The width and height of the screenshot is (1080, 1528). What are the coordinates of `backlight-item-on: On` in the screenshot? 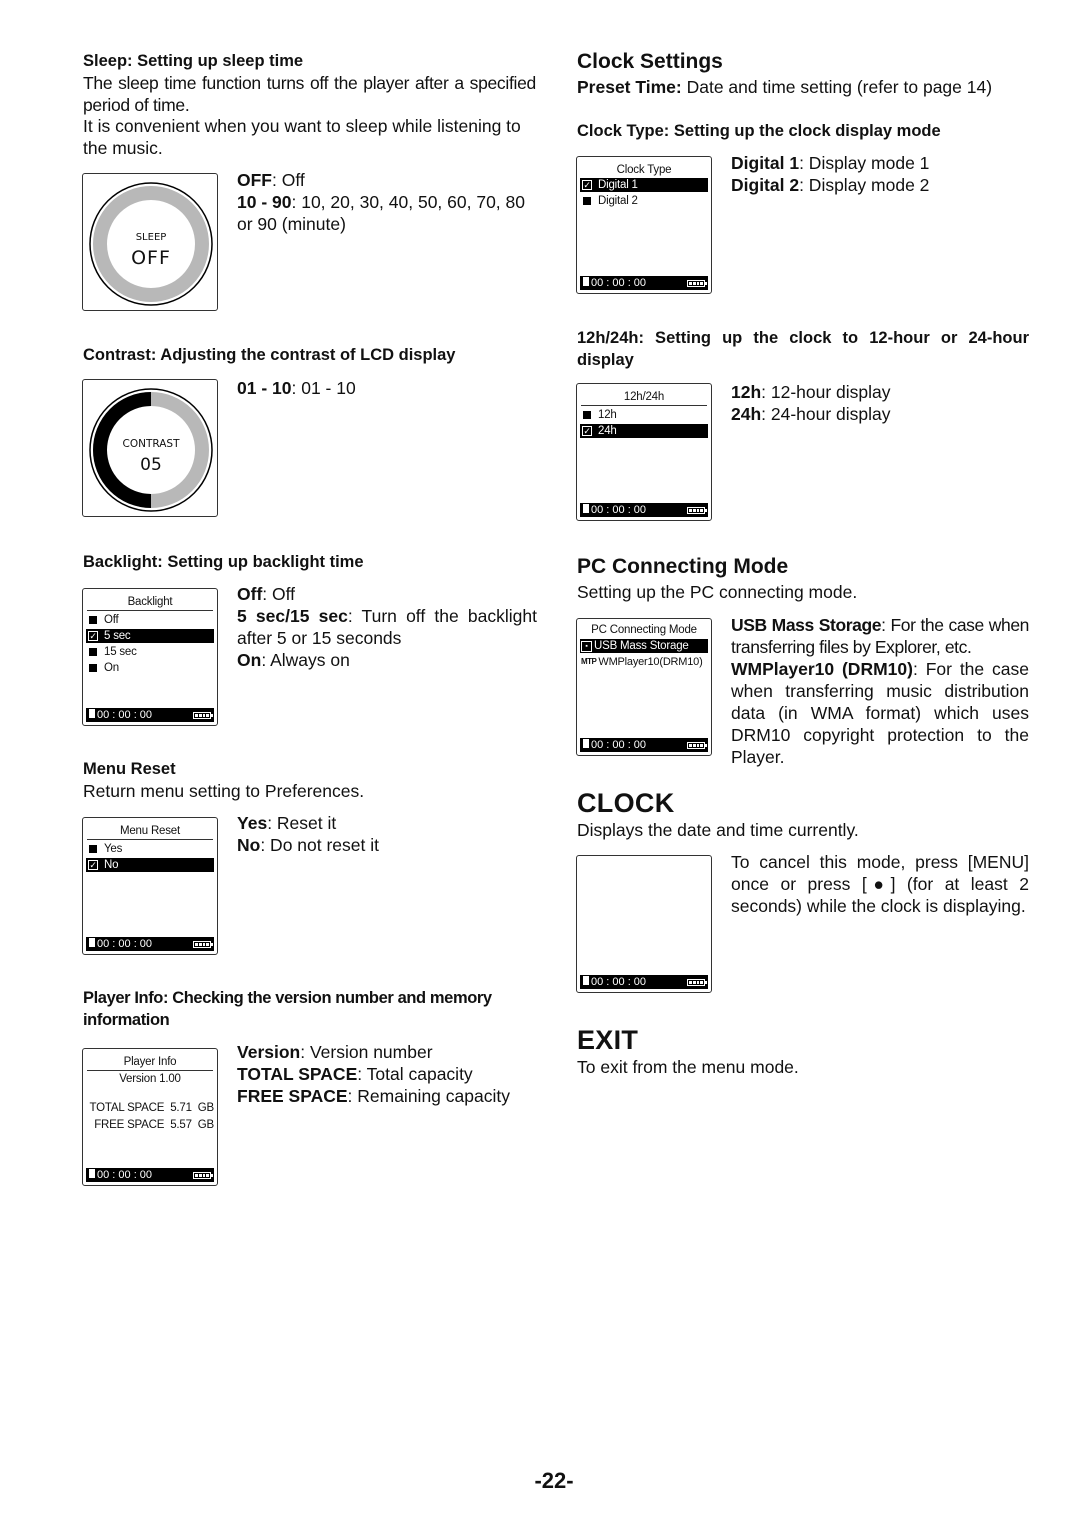 It's located at (150, 668).